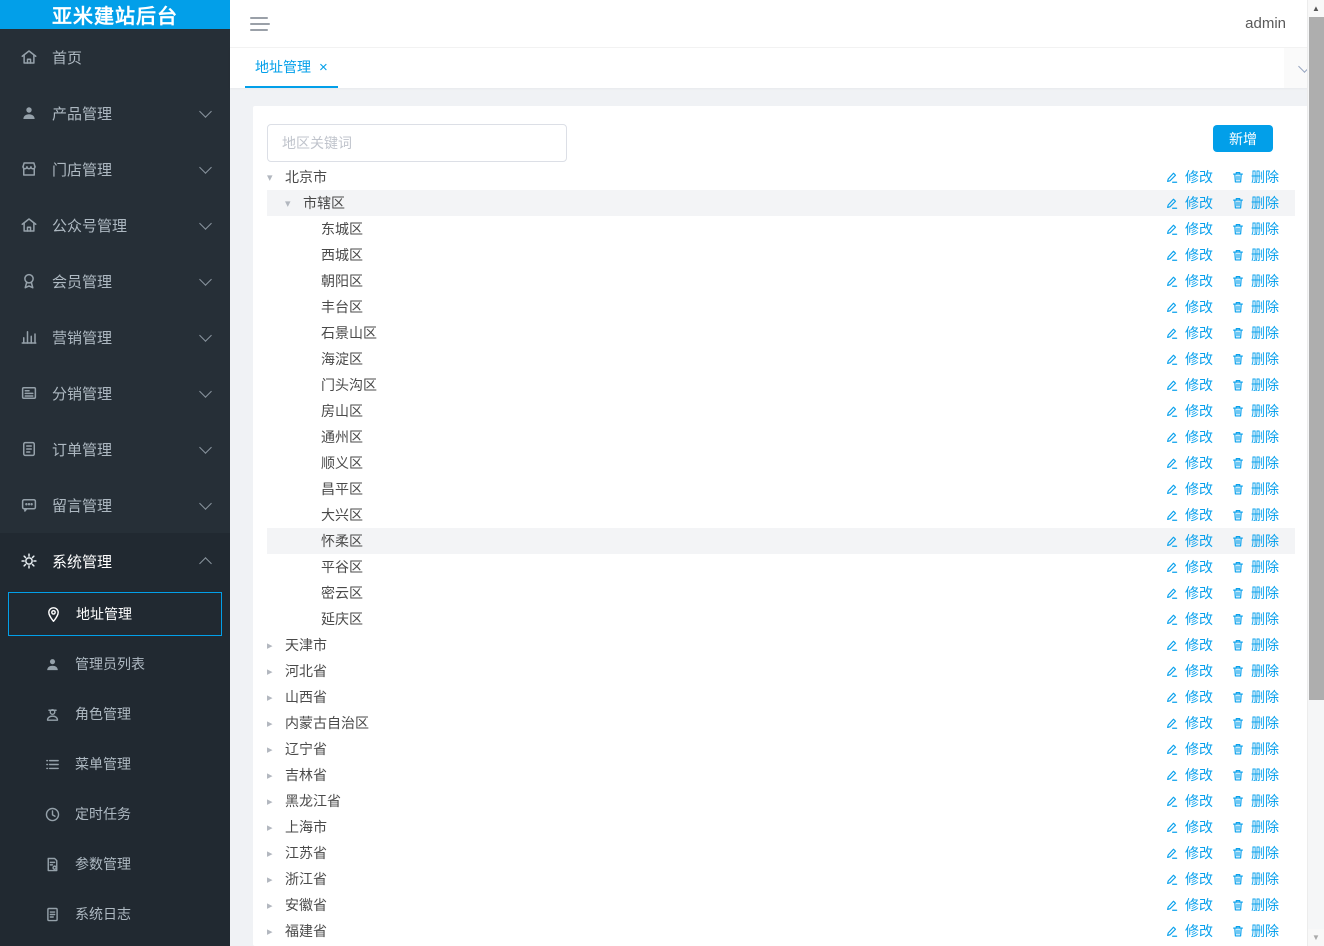 The image size is (1324, 946). What do you see at coordinates (115, 449) in the screenshot?
I see `sidebar-item-7: 订单管理` at bounding box center [115, 449].